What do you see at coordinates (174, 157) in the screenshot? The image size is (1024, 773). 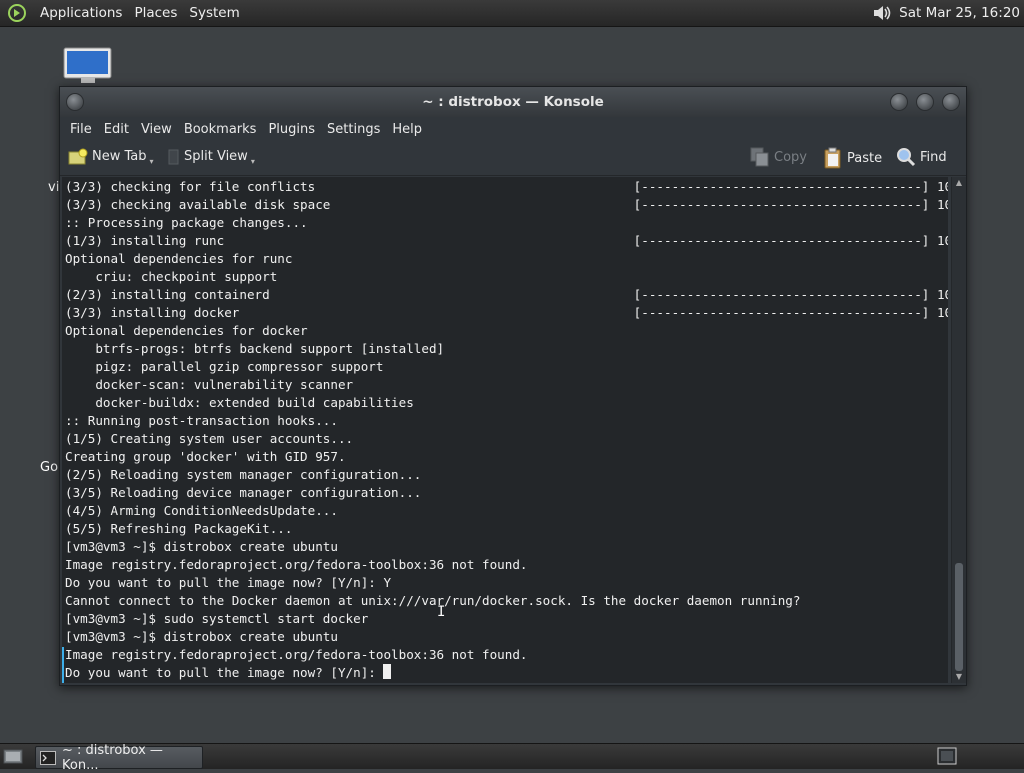 I see `split-view-icon` at bounding box center [174, 157].